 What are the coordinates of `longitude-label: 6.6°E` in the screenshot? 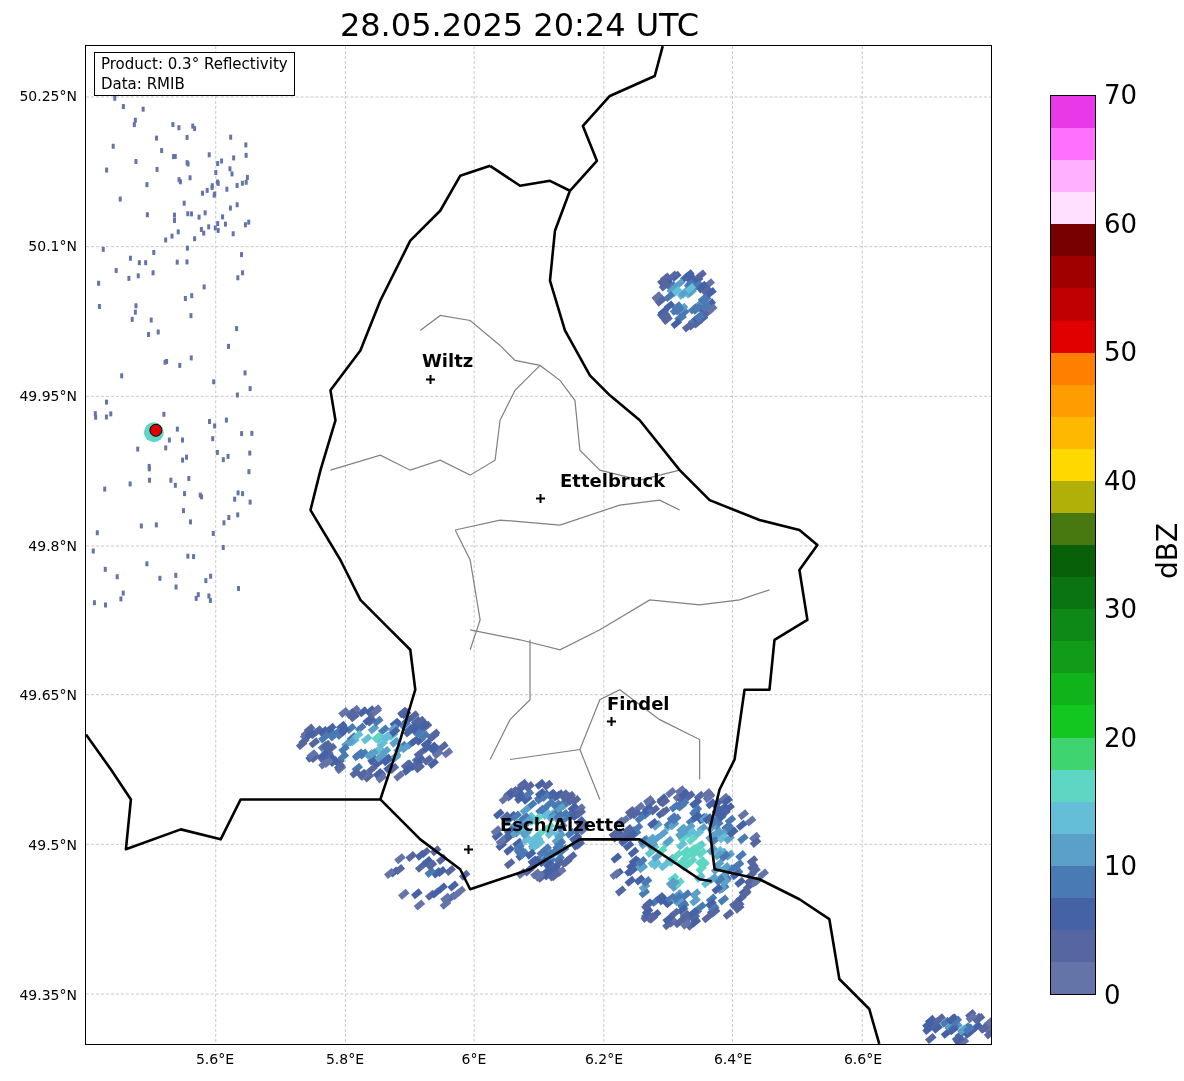 It's located at (863, 1059).